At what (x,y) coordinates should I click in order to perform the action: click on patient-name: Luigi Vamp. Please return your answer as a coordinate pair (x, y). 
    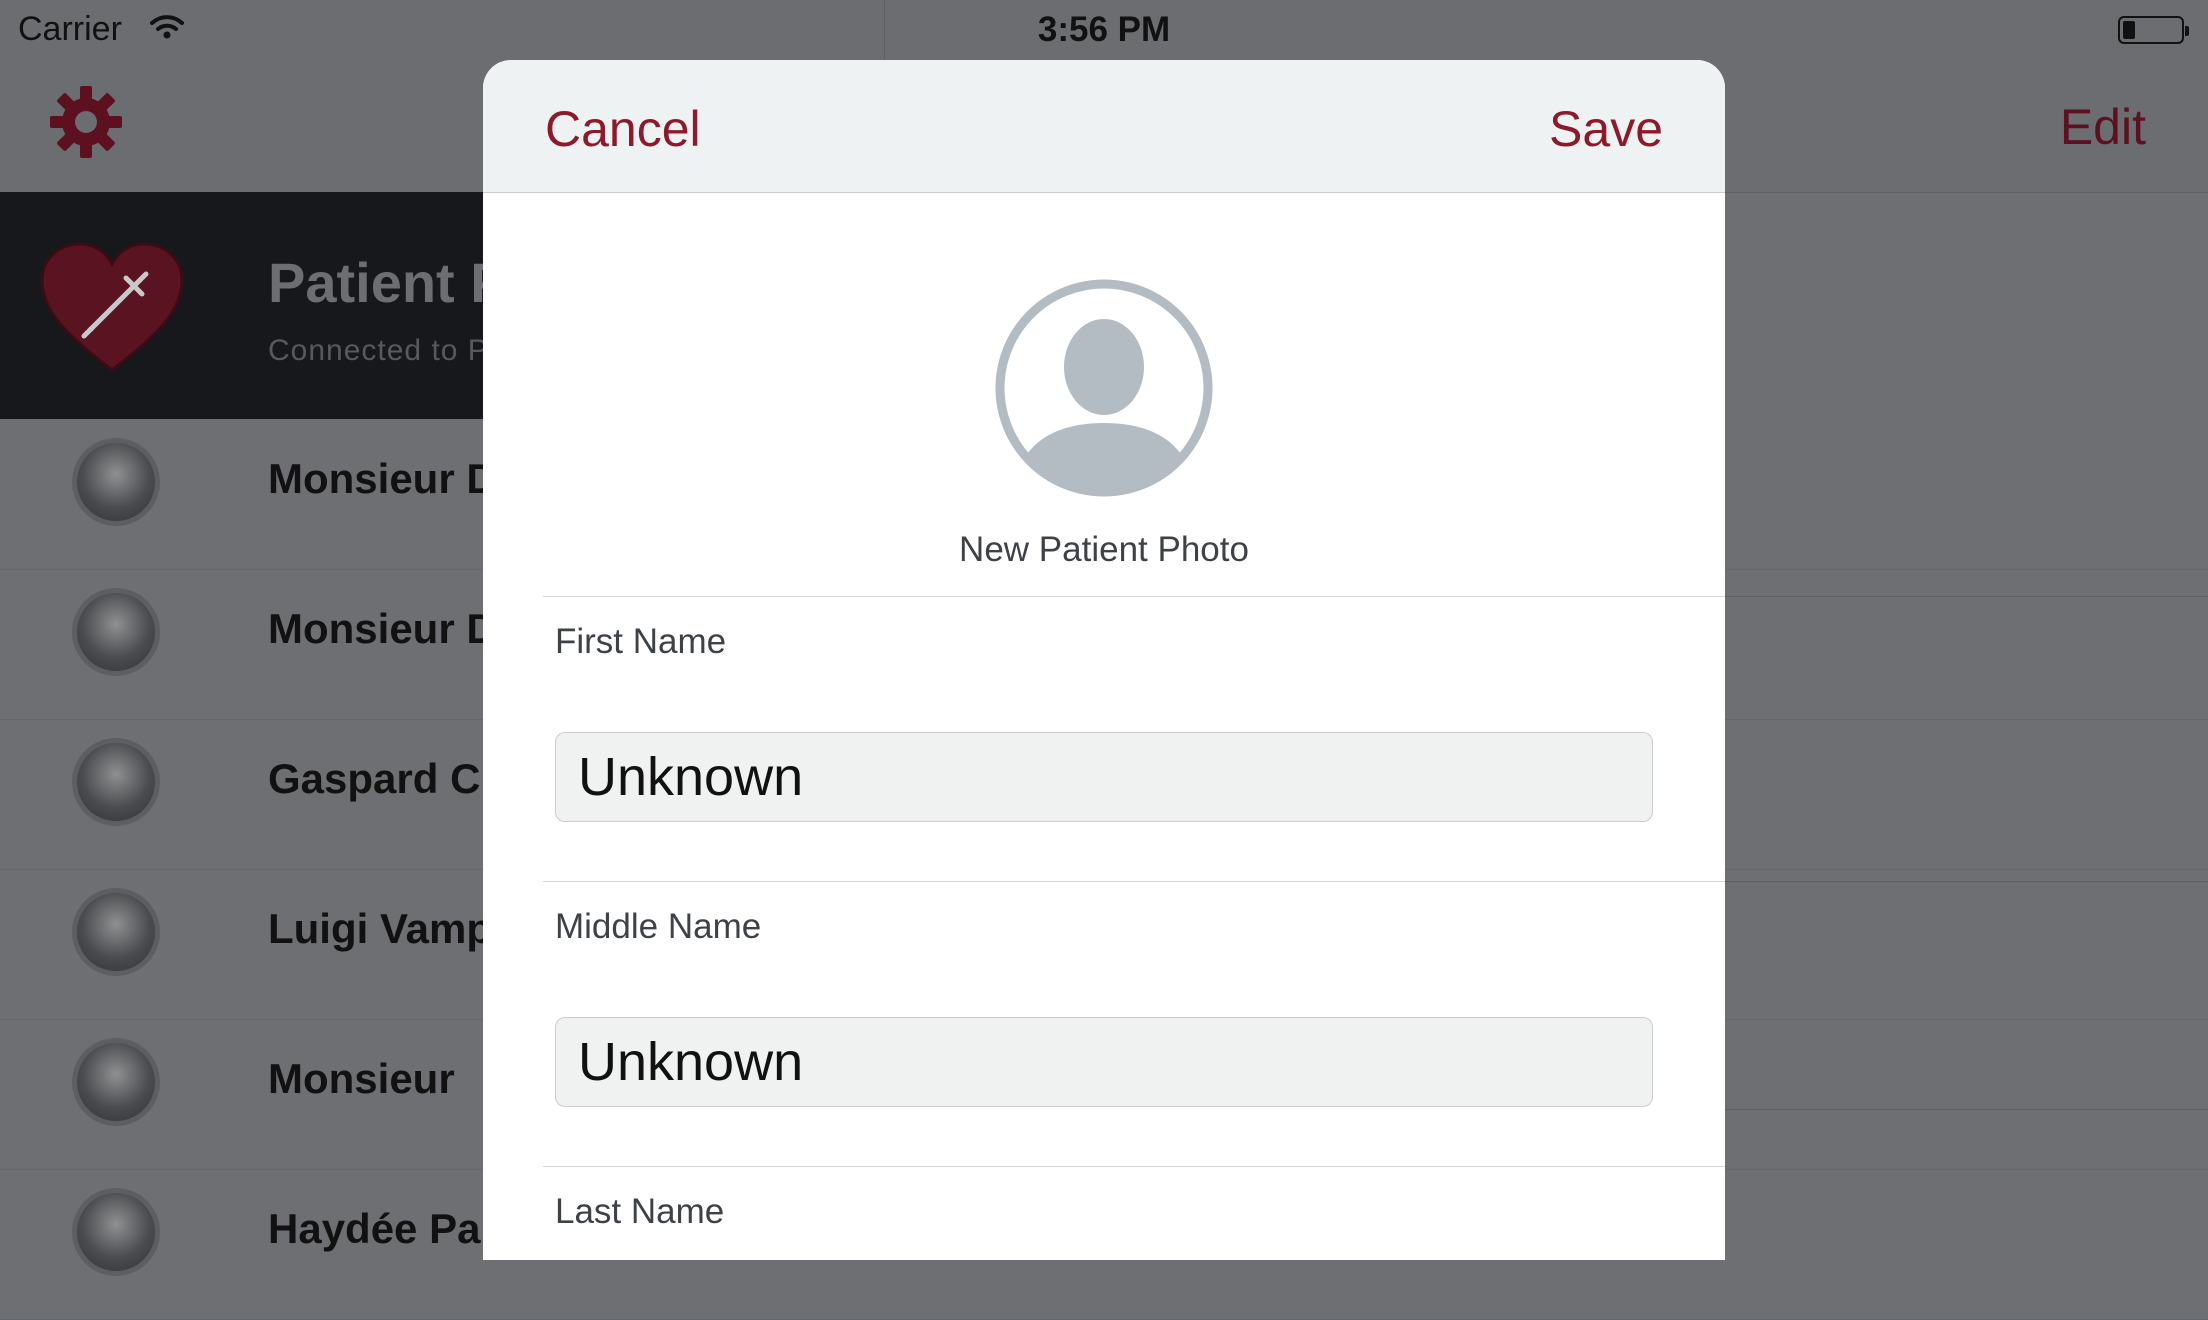
    Looking at the image, I should click on (380, 928).